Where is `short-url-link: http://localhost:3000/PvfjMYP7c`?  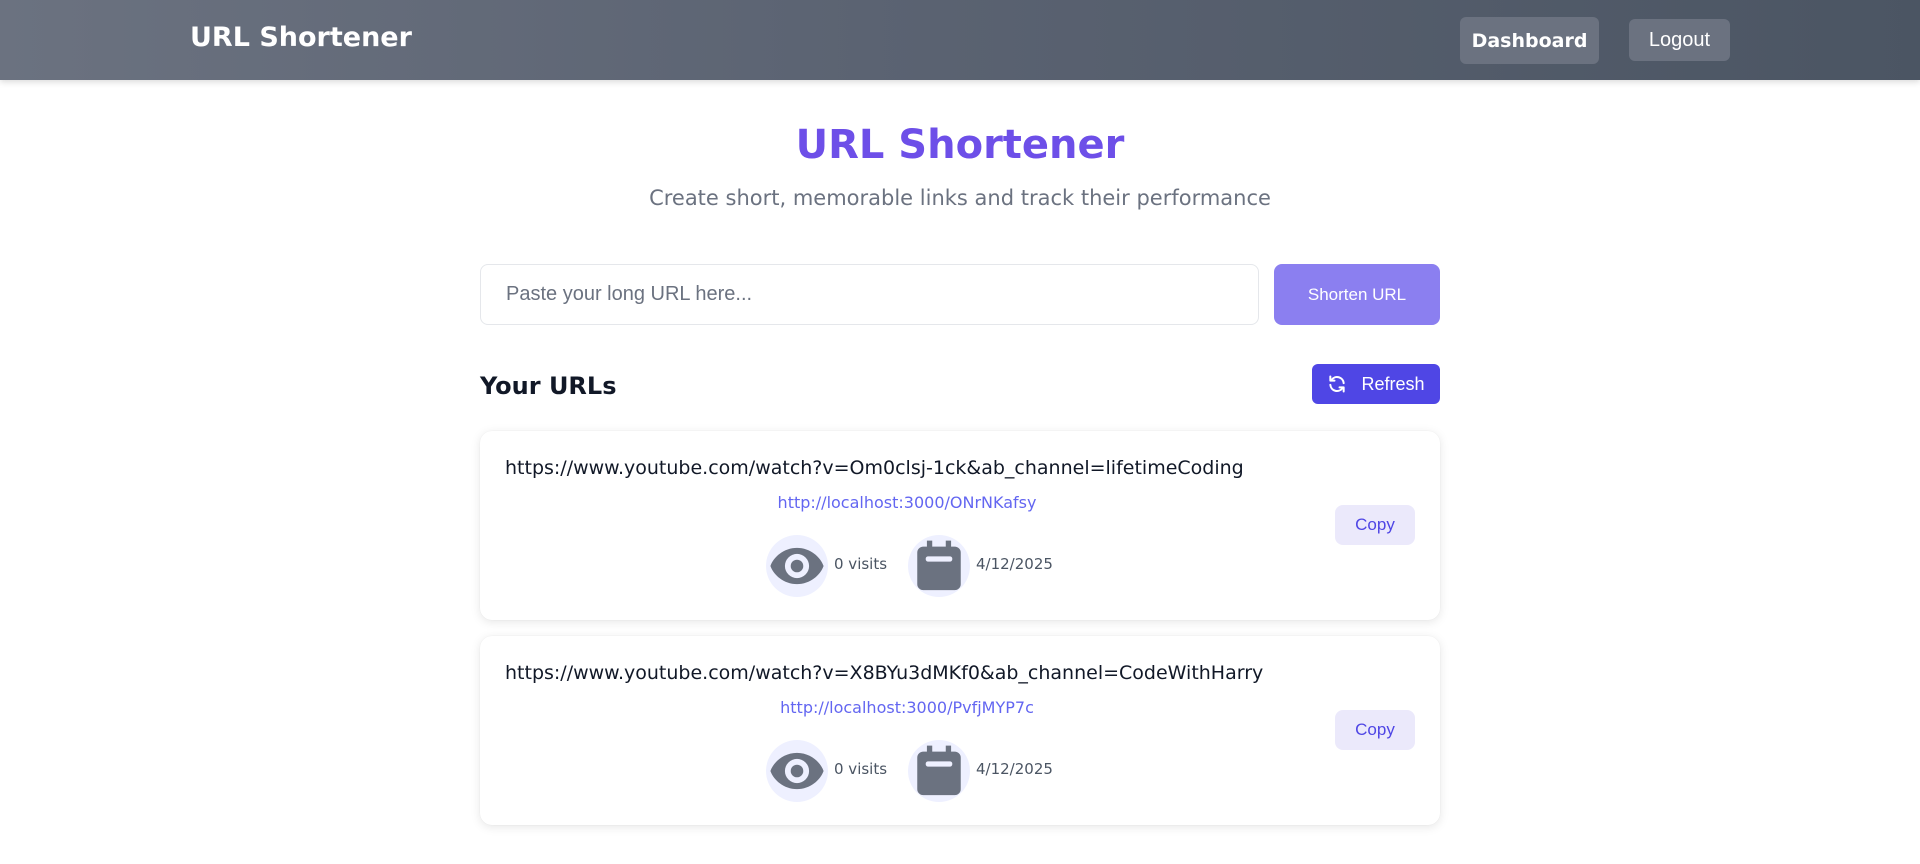 short-url-link: http://localhost:3000/PvfjMYP7c is located at coordinates (907, 707).